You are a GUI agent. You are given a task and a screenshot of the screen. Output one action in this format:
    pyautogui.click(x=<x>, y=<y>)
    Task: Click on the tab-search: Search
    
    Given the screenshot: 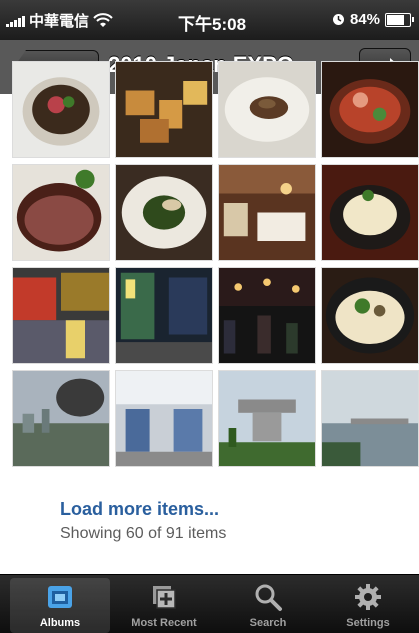 What is the action you would take?
    pyautogui.click(x=268, y=605)
    